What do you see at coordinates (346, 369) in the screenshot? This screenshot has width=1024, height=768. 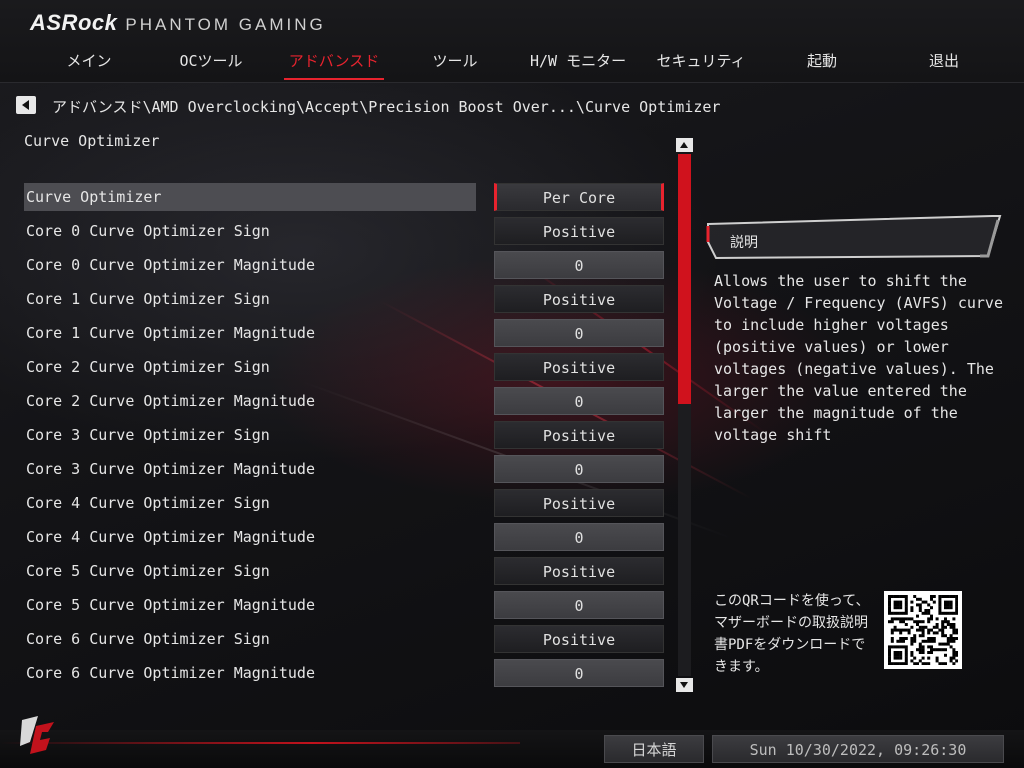 I see `setting-row: Core 2 Curve Optimizer Sign Positive` at bounding box center [346, 369].